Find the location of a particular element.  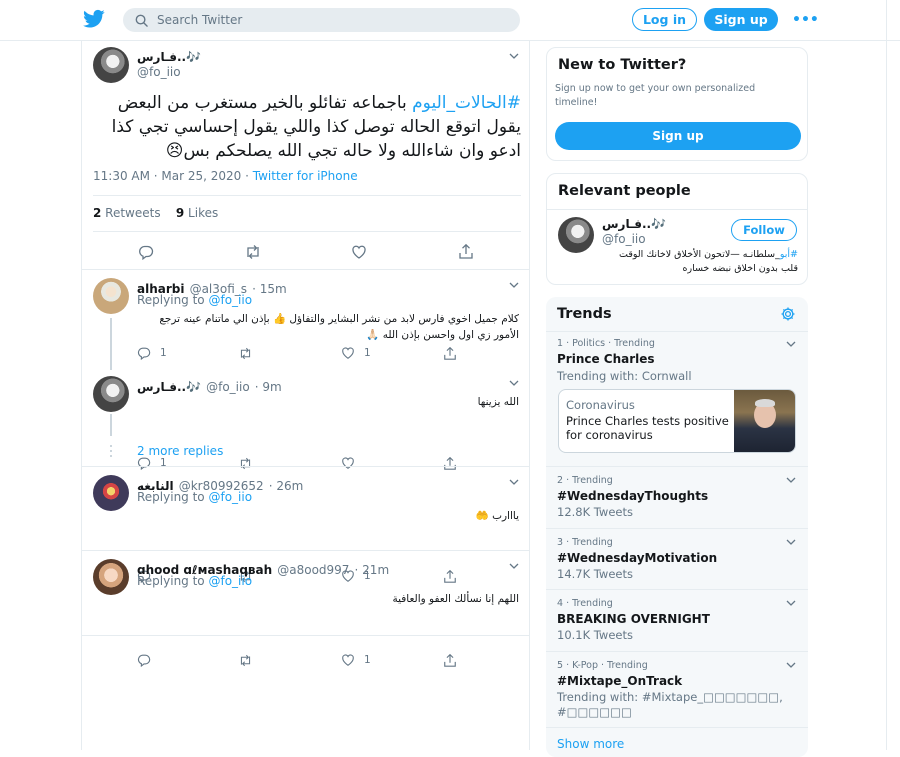

trend-context: 2 · Trending is located at coordinates (585, 480).